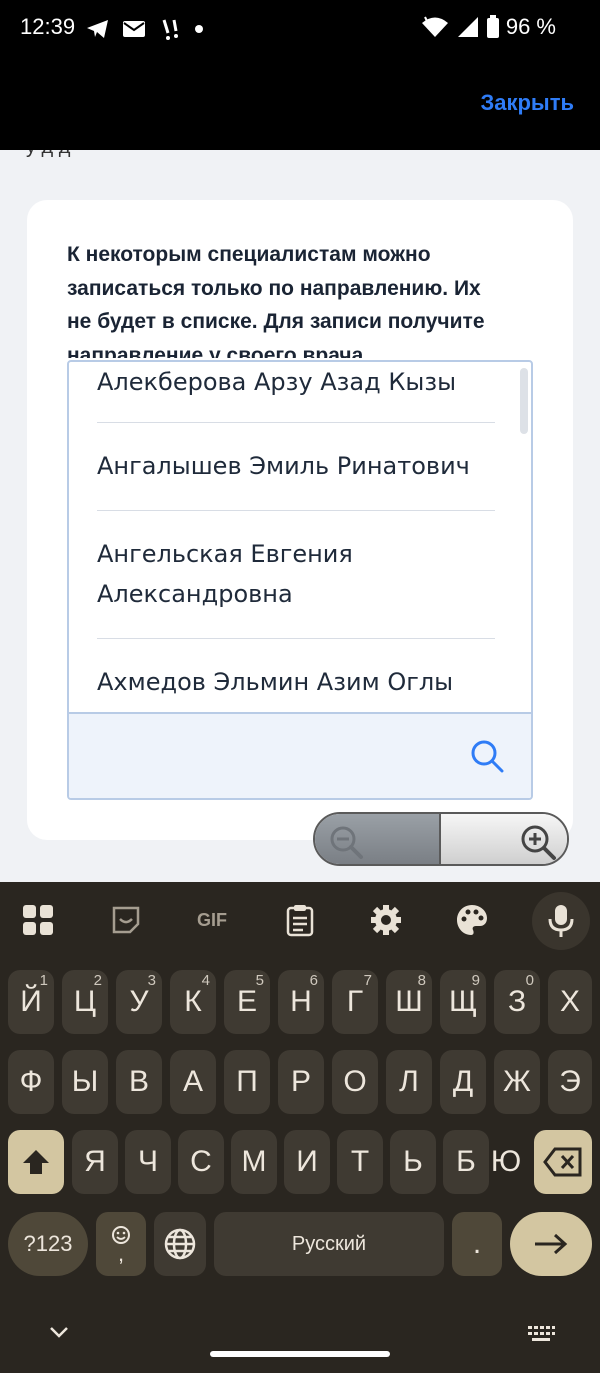 This screenshot has height=1373, width=600. I want to click on key-Р: Р, so click(301, 1082).